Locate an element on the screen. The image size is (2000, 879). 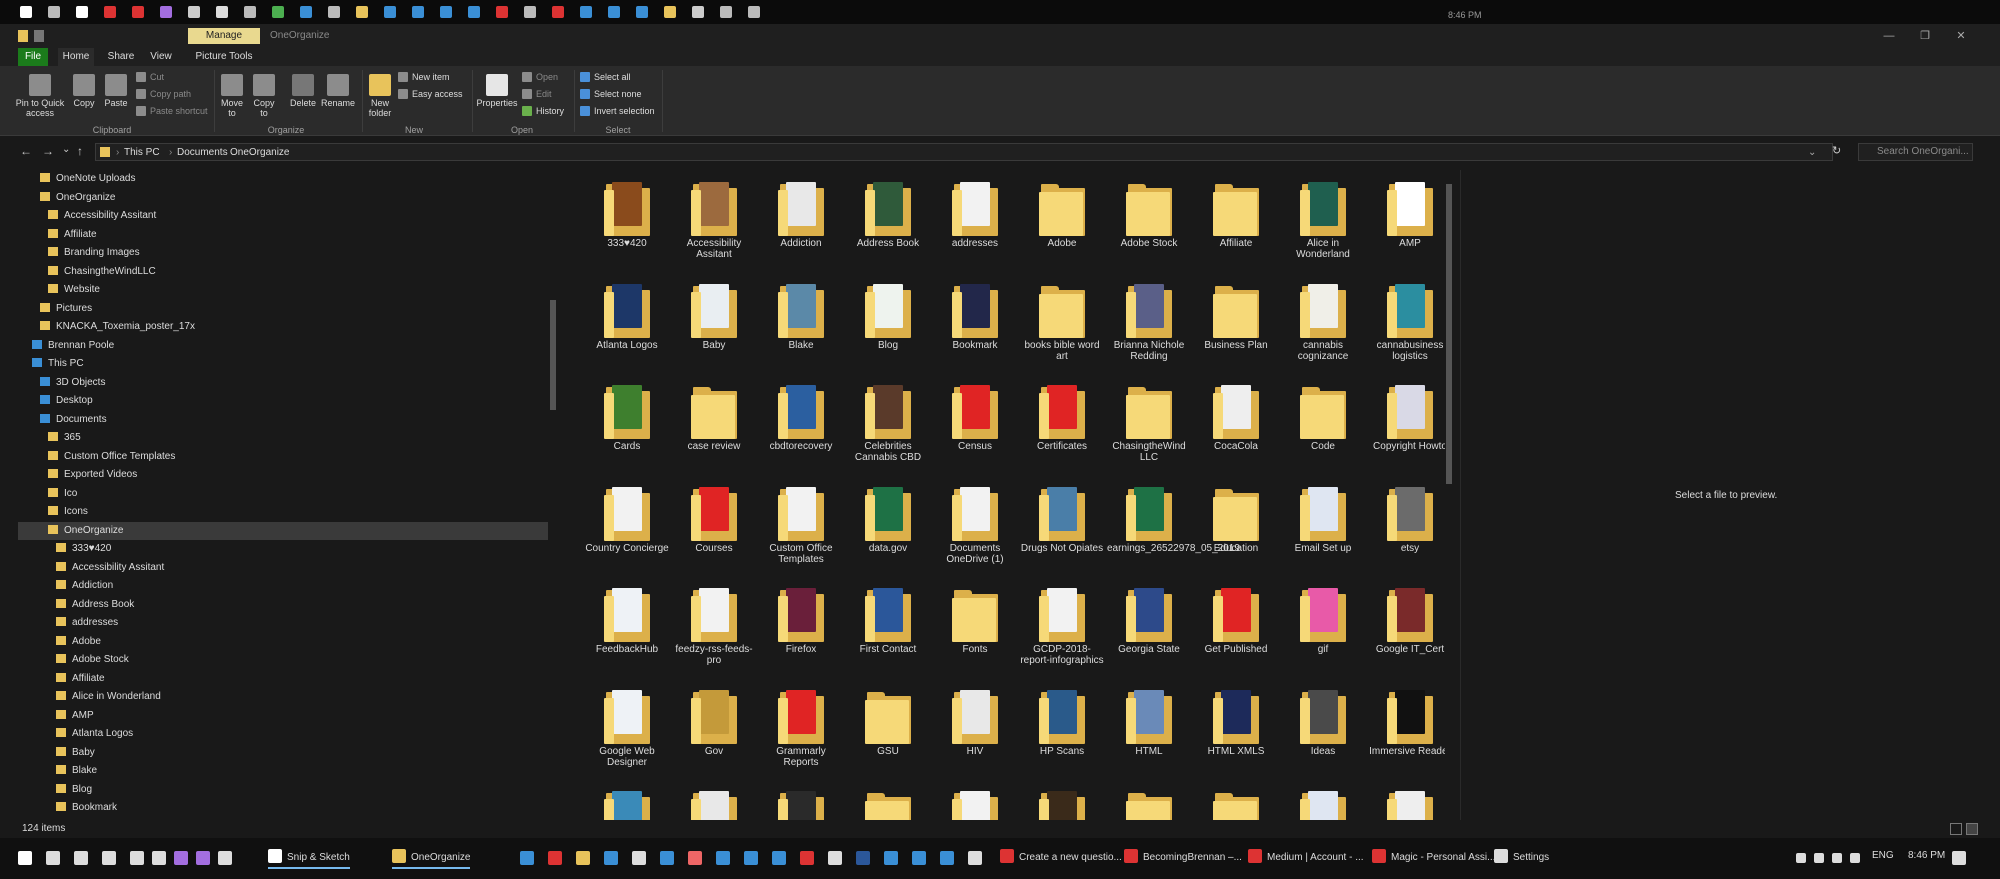
crumb-this-pc: This PC is located at coordinates (142, 152).